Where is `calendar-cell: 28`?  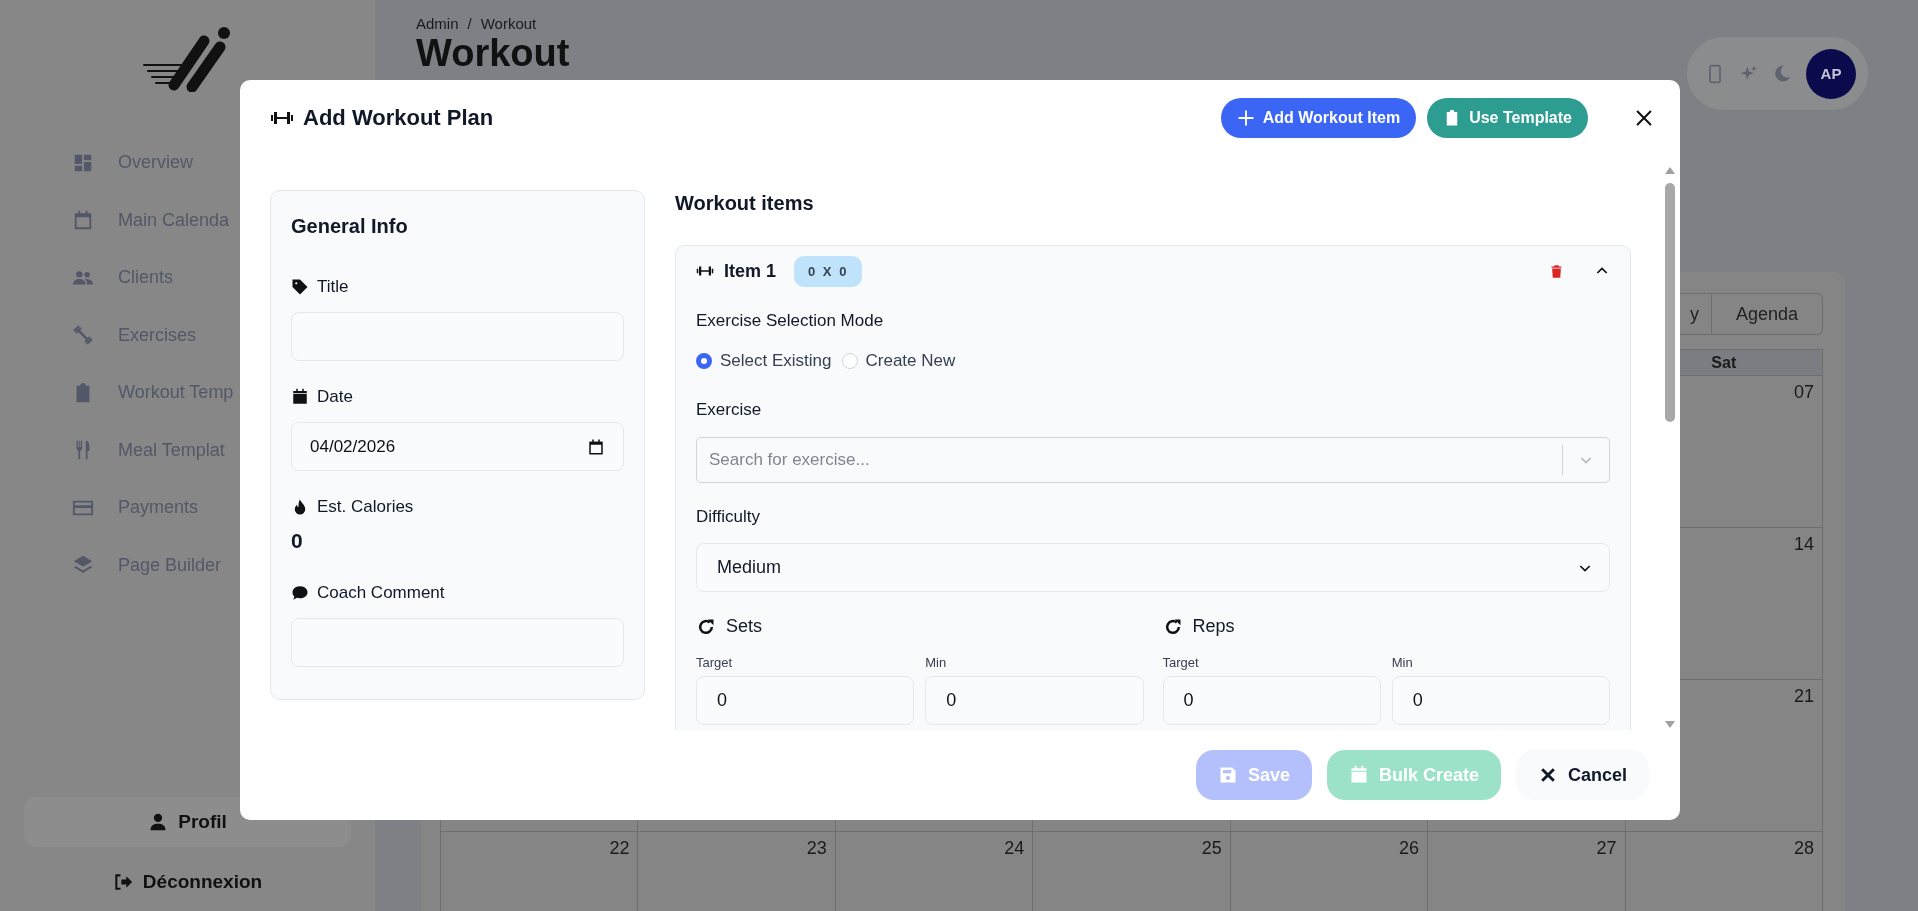
calendar-cell: 28 is located at coordinates (1724, 871).